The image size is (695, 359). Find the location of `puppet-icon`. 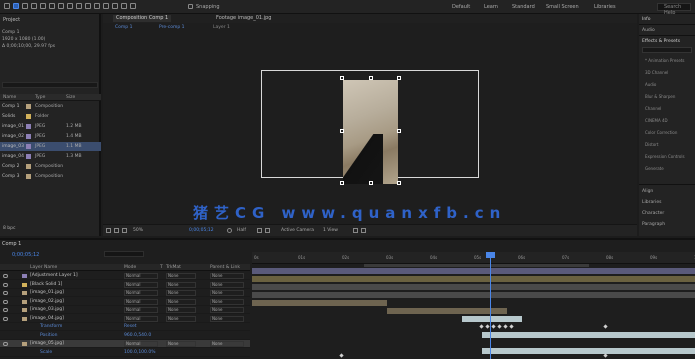

puppet-icon is located at coordinates (133, 6).